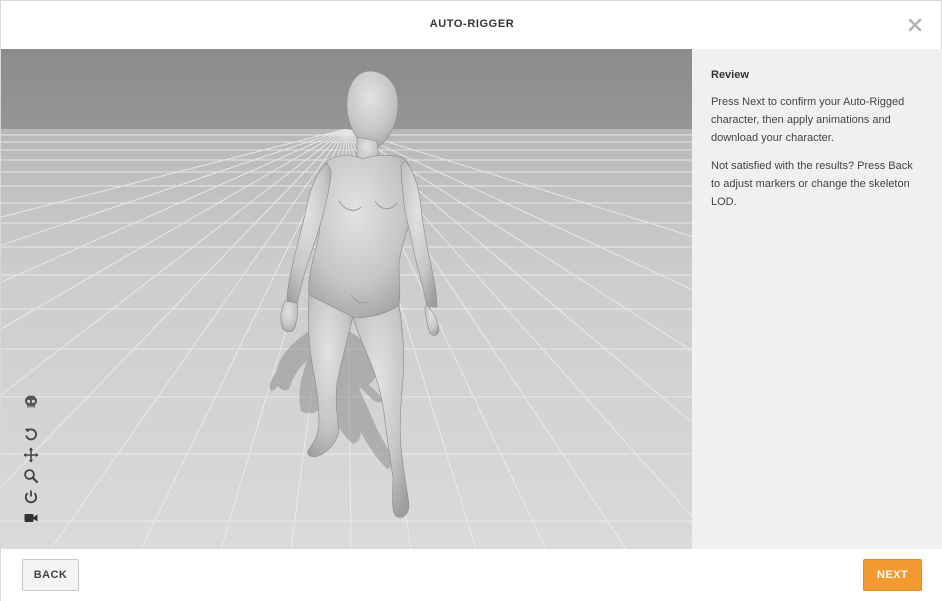 The width and height of the screenshot is (942, 601). I want to click on next-button: NEXT, so click(892, 575).